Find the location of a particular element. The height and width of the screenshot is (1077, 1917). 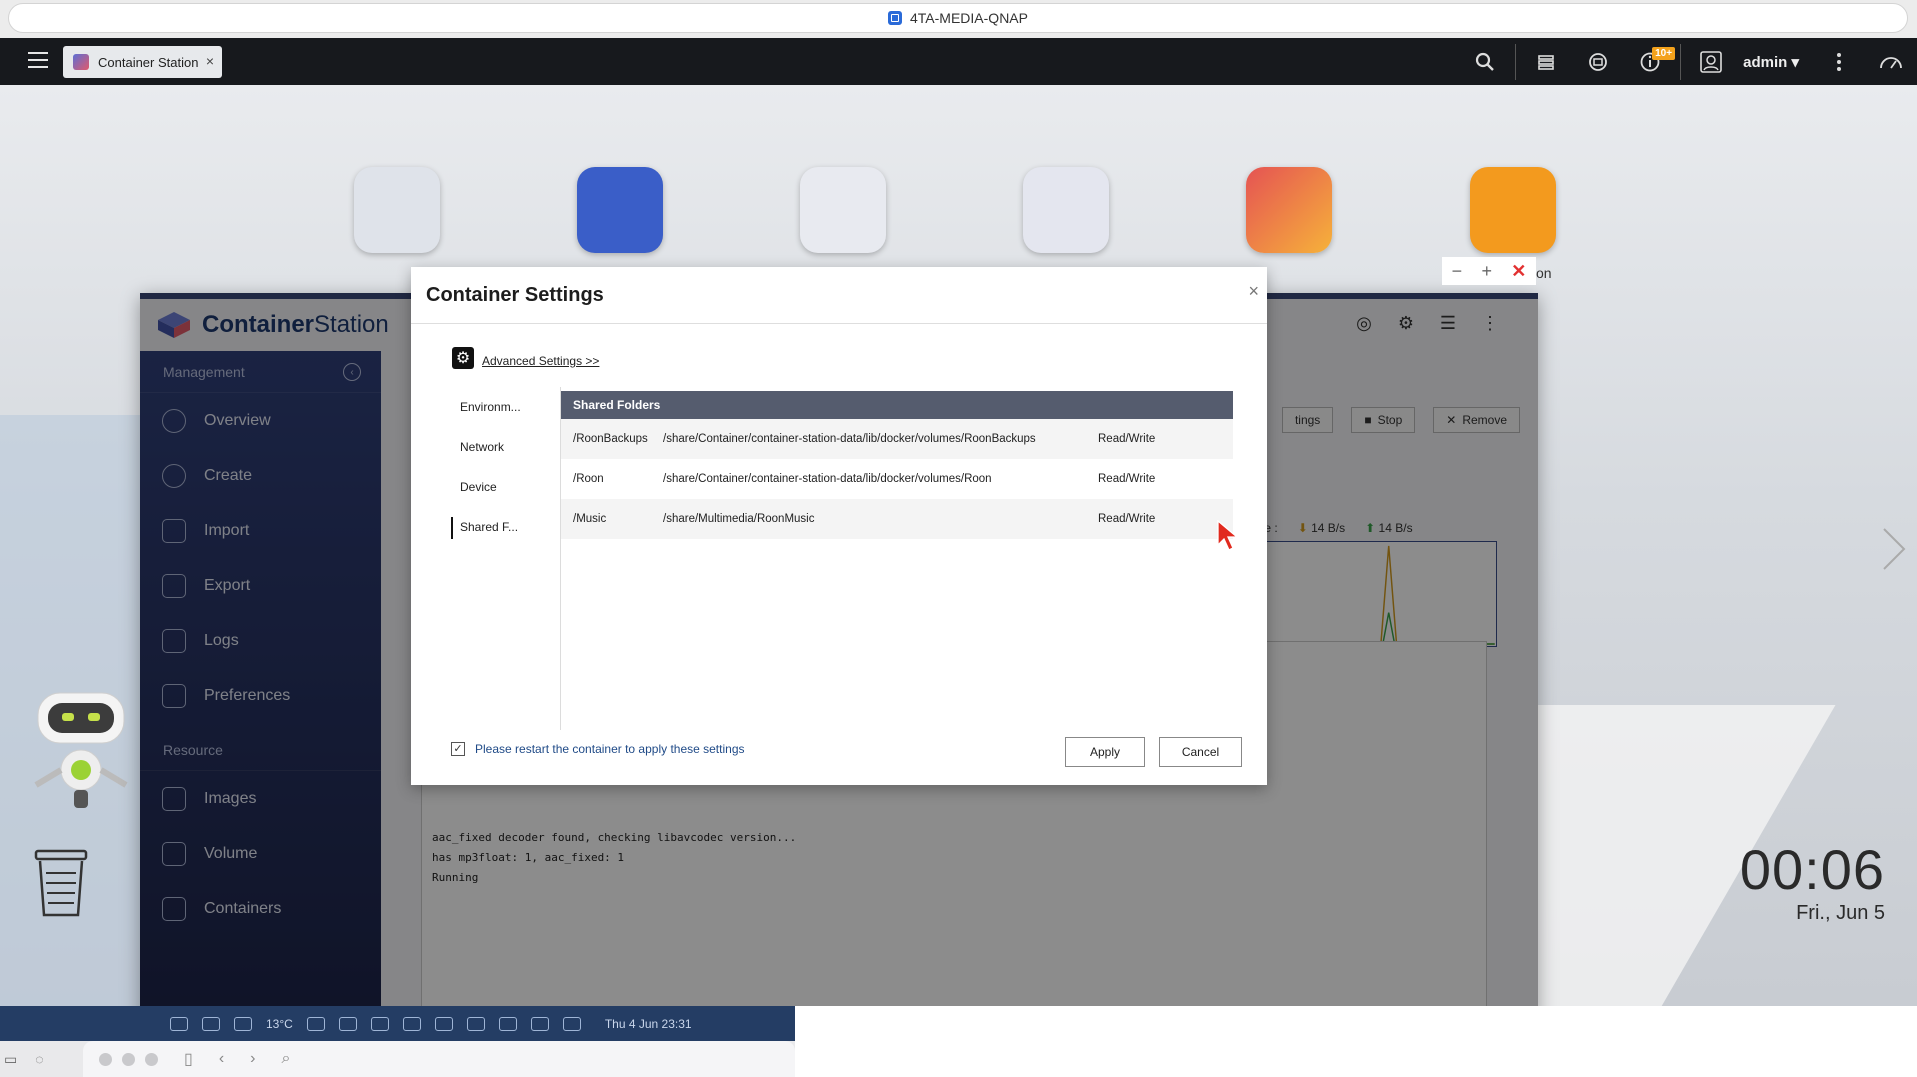

app-center-icon is located at coordinates (620, 210).